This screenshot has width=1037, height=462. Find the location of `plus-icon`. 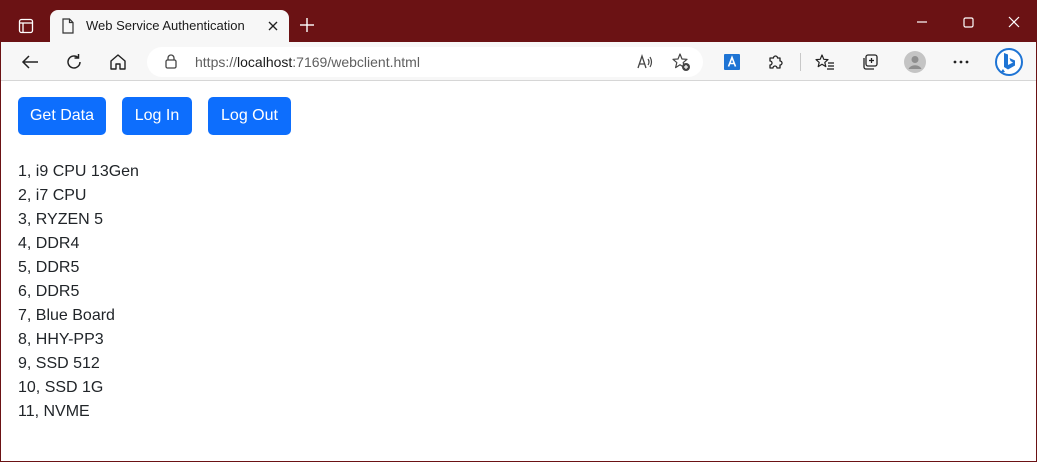

plus-icon is located at coordinates (307, 25).